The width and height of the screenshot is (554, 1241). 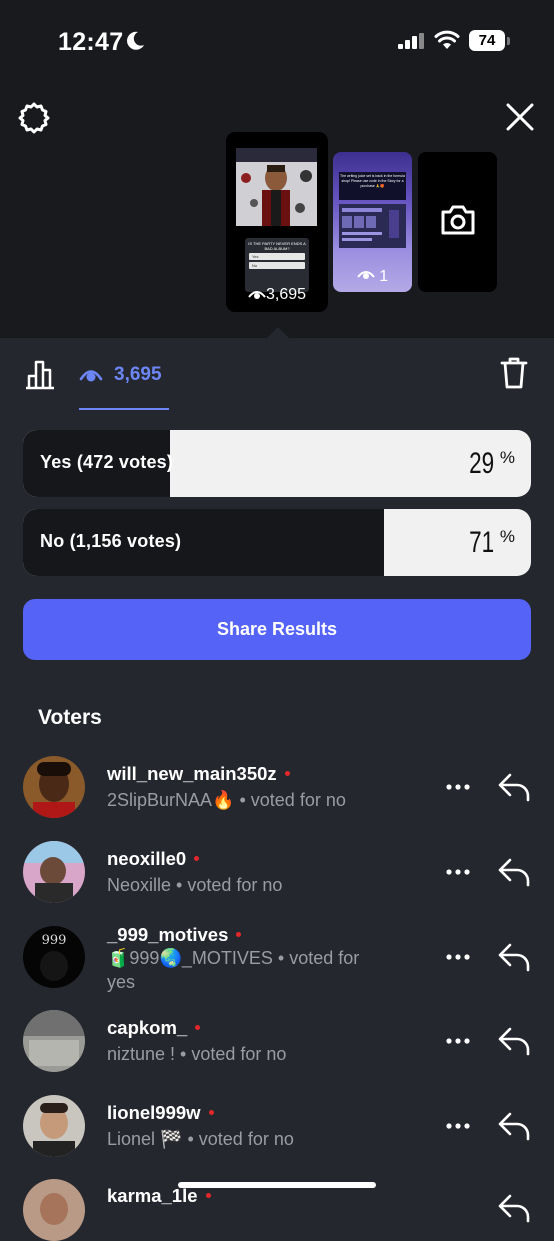 I want to click on add-story-camera, so click(x=457, y=222).